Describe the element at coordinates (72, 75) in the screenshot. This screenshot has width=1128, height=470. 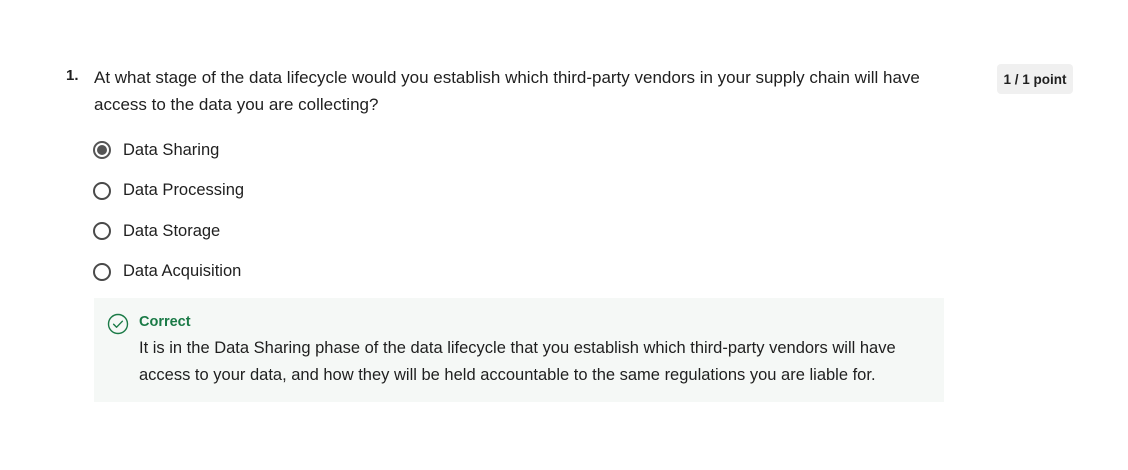
I see `question-number: 1.` at that location.